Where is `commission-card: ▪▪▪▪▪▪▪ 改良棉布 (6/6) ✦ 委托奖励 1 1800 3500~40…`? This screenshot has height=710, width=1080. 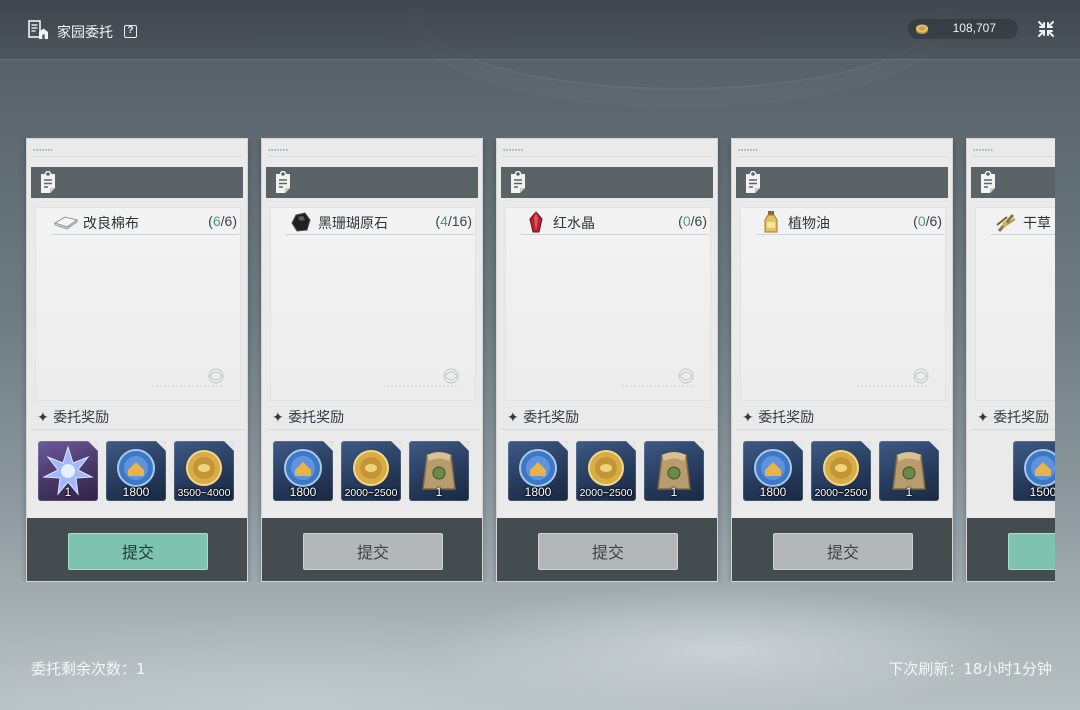 commission-card: ▪▪▪▪▪▪▪ 改良棉布 (6/6) ✦ 委托奖励 1 1800 3500~40… is located at coordinates (137, 360).